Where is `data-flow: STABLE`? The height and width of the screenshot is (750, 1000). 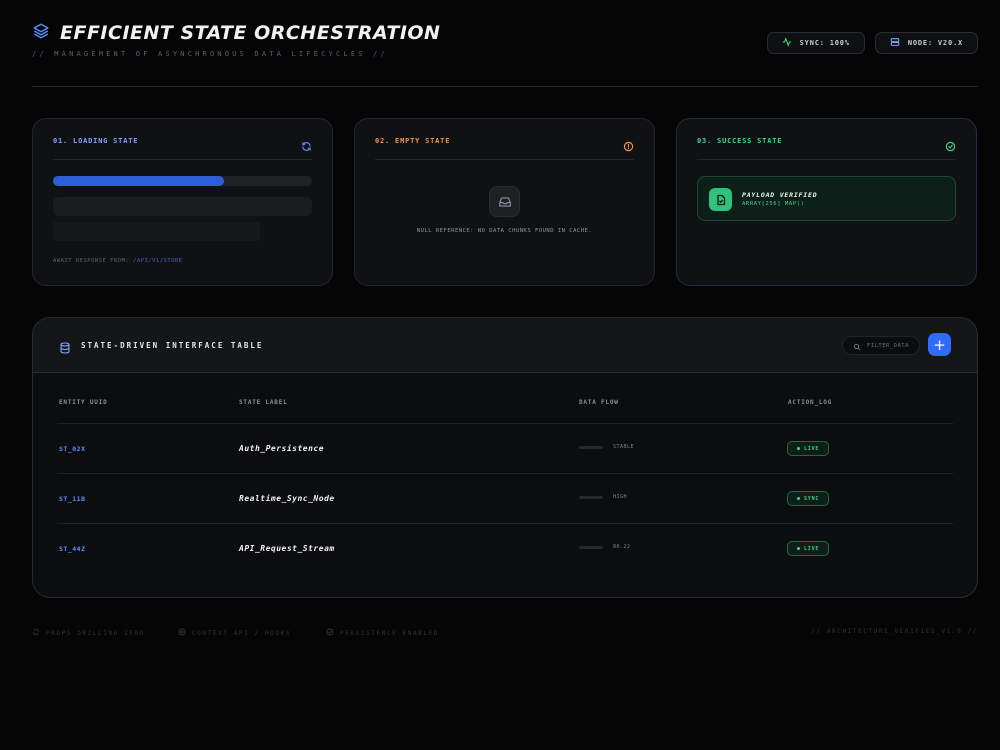
data-flow: STABLE is located at coordinates (606, 447).